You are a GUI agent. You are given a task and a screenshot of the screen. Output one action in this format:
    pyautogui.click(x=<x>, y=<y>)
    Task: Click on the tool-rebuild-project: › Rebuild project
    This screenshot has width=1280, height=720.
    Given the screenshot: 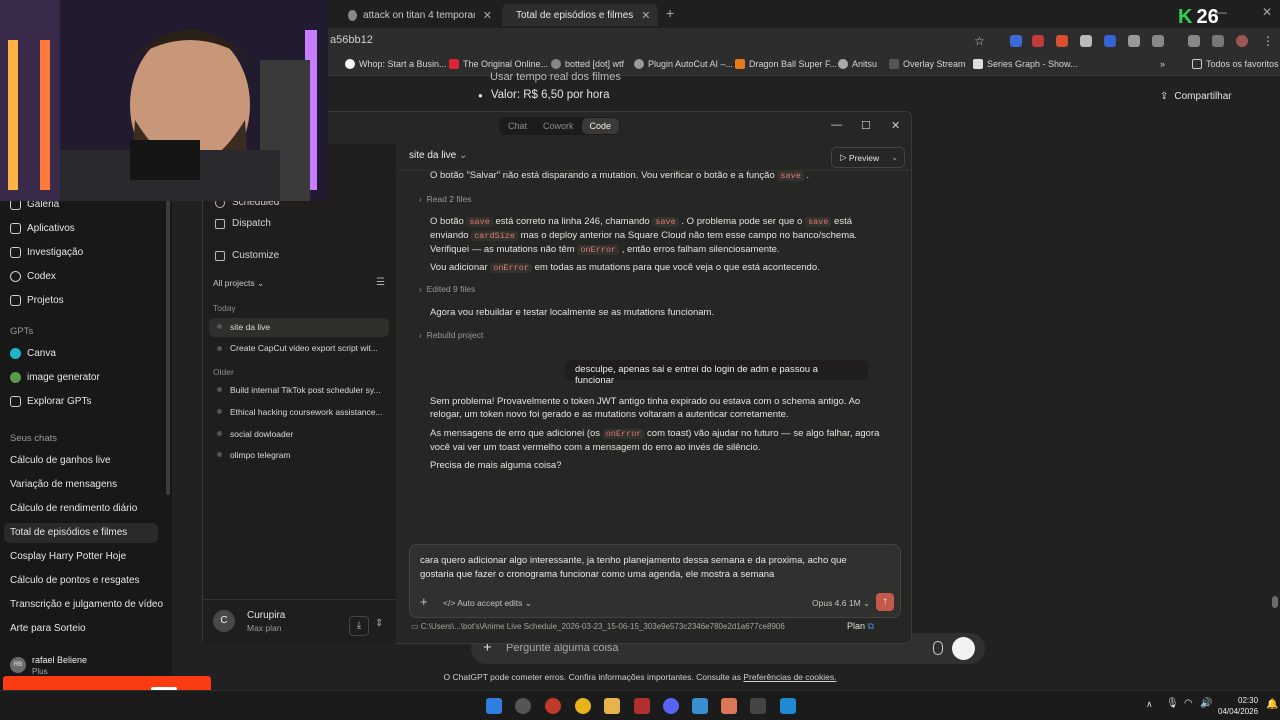 What is the action you would take?
    pyautogui.click(x=451, y=335)
    